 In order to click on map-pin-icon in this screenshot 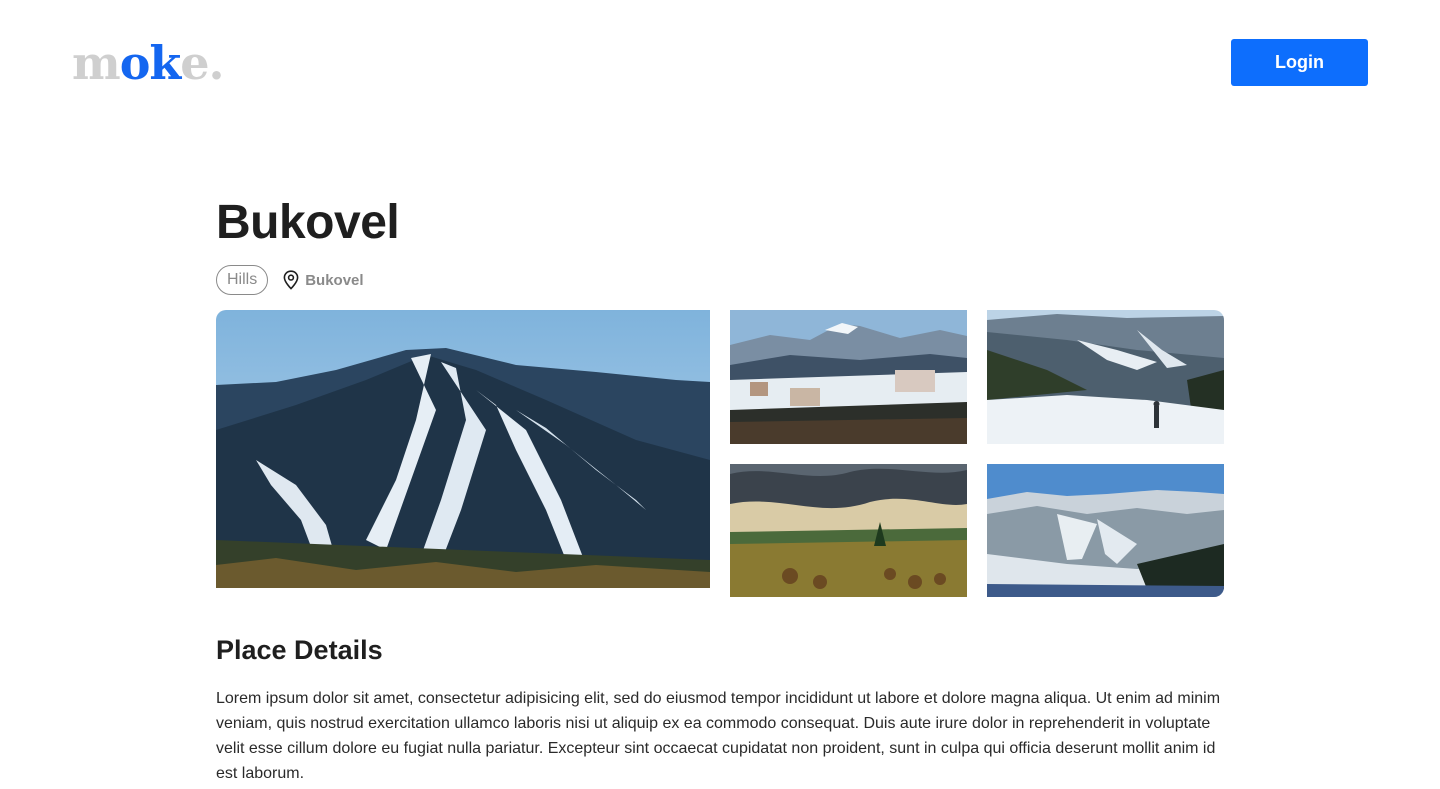, I will do `click(291, 280)`.